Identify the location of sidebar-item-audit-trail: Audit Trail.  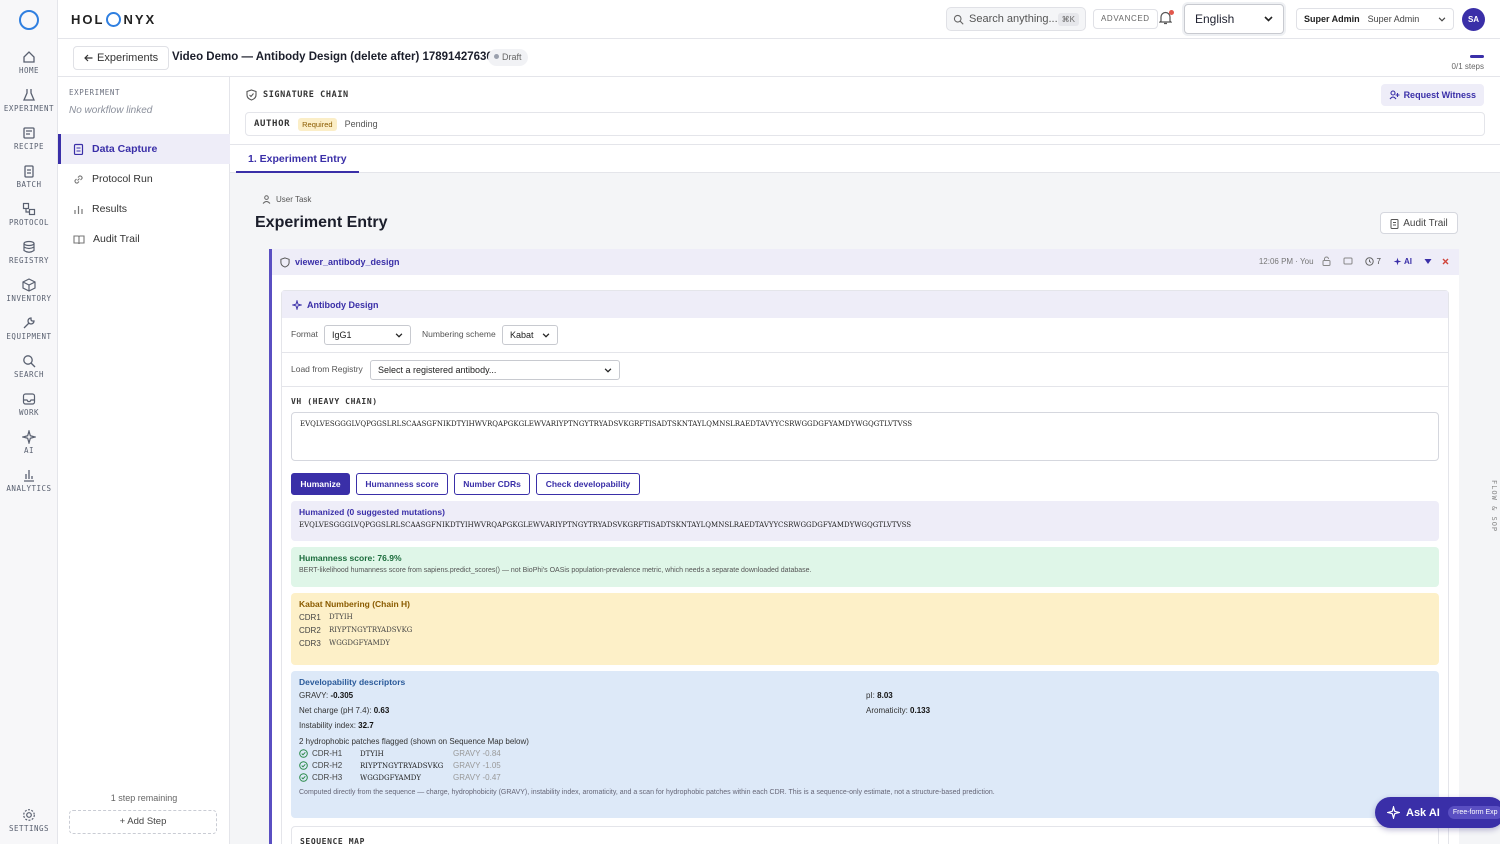
(144, 239).